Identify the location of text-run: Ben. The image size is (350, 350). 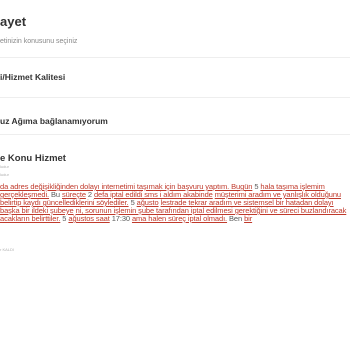
(236, 218).